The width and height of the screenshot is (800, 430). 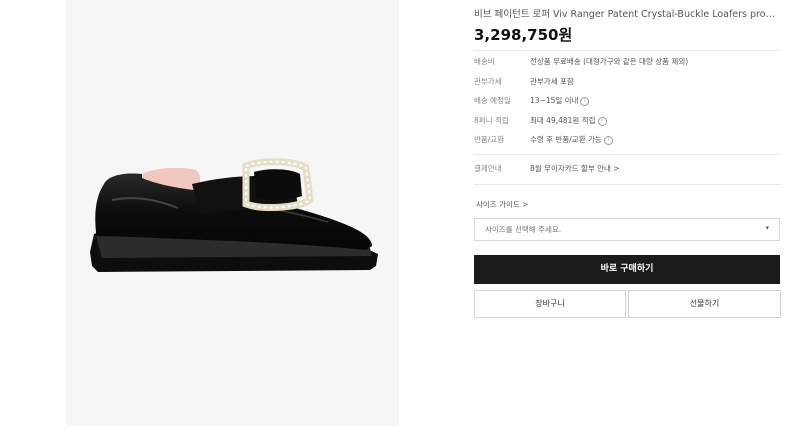 What do you see at coordinates (627, 169) in the screenshot?
I see `detail-row-payment: 결제안내 8월 무이자카드 할부 안내 >` at bounding box center [627, 169].